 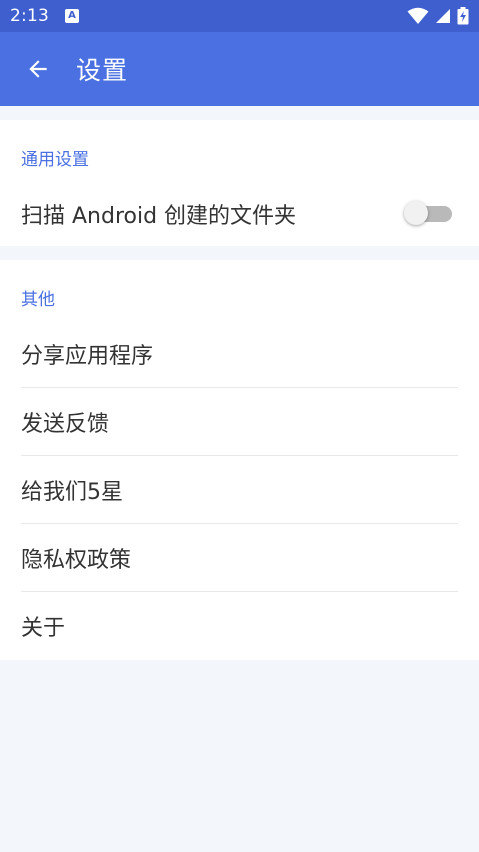 I want to click on general-section-header: 通用设置, so click(x=55, y=160).